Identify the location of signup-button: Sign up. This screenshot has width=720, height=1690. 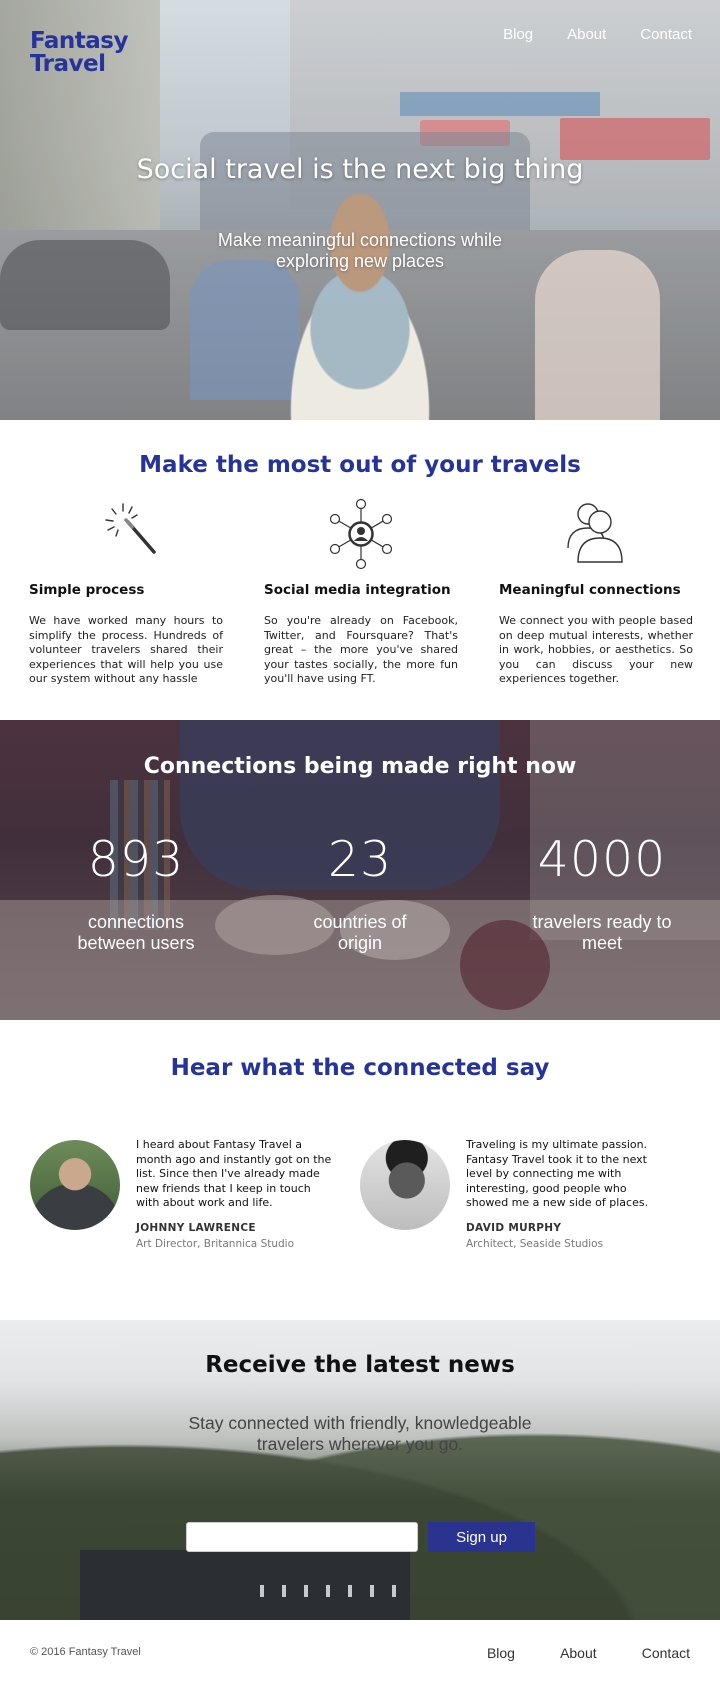
(481, 1537).